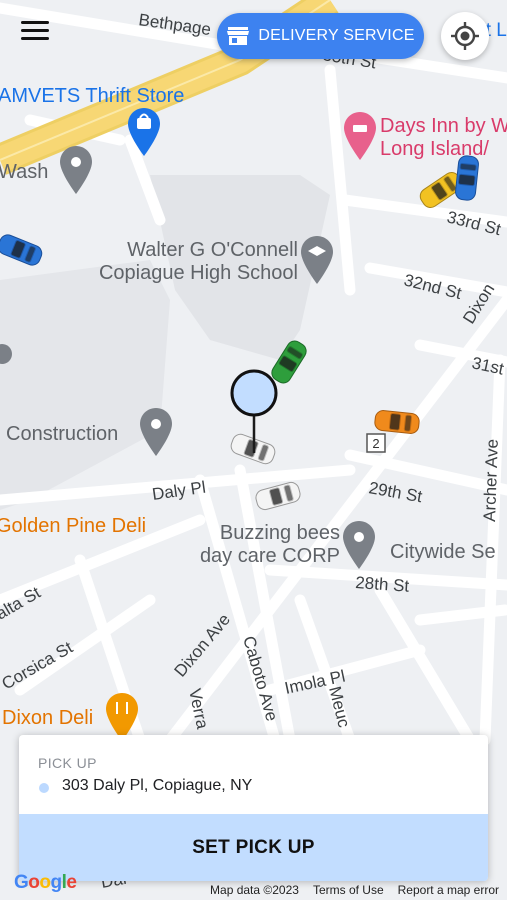 This screenshot has height=900, width=507. What do you see at coordinates (443, 552) in the screenshot?
I see `poi-label: Citywide Se` at bounding box center [443, 552].